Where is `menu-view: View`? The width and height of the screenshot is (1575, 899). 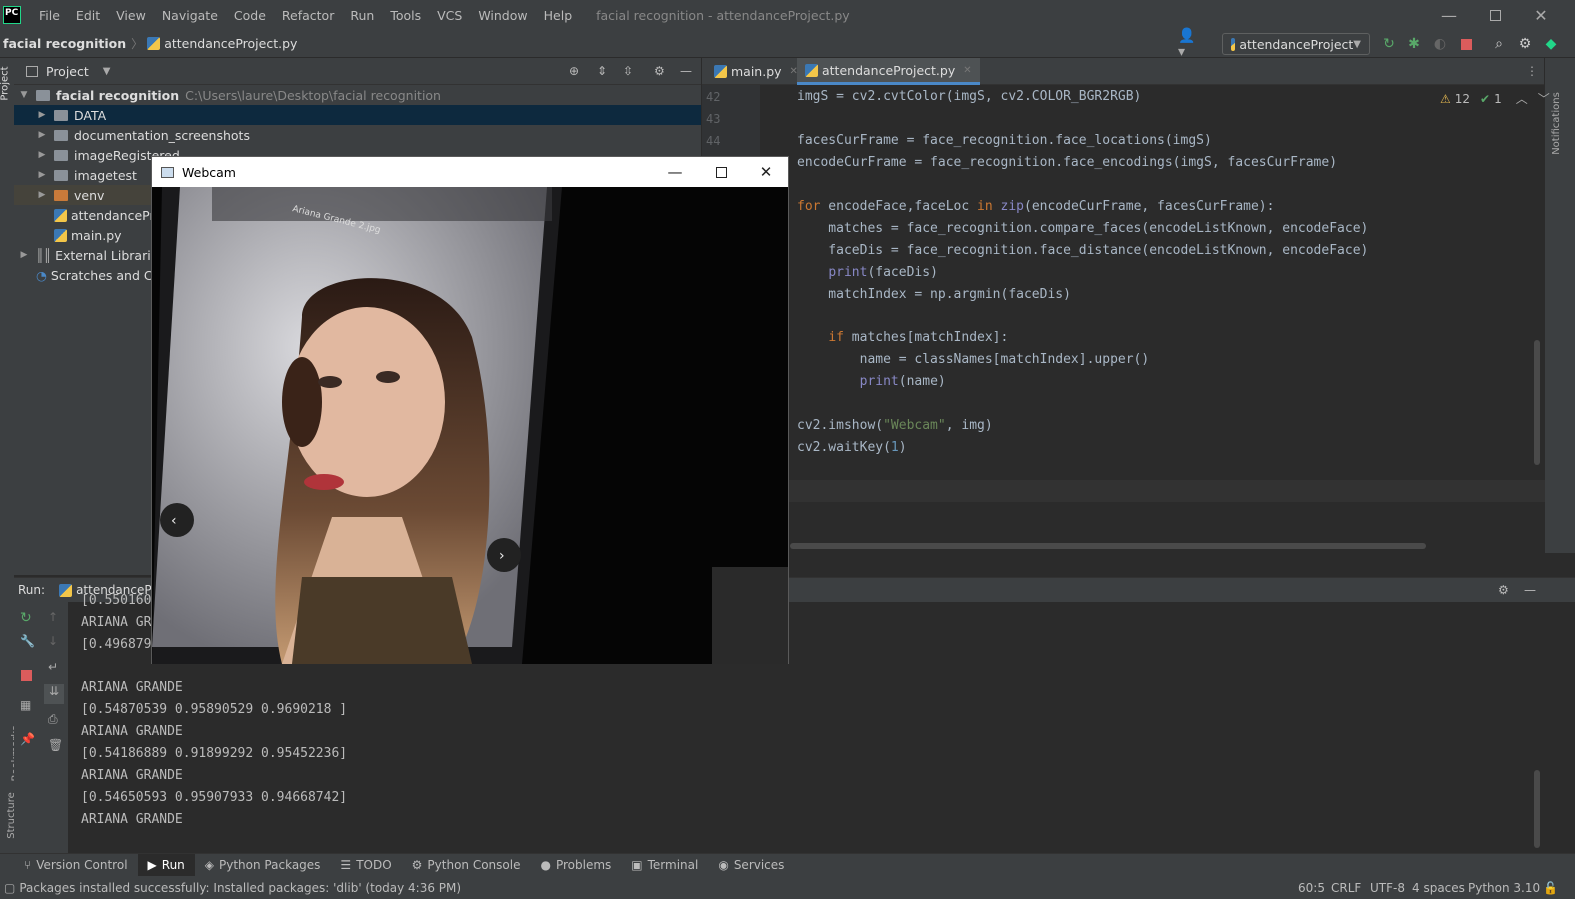 menu-view: View is located at coordinates (131, 15).